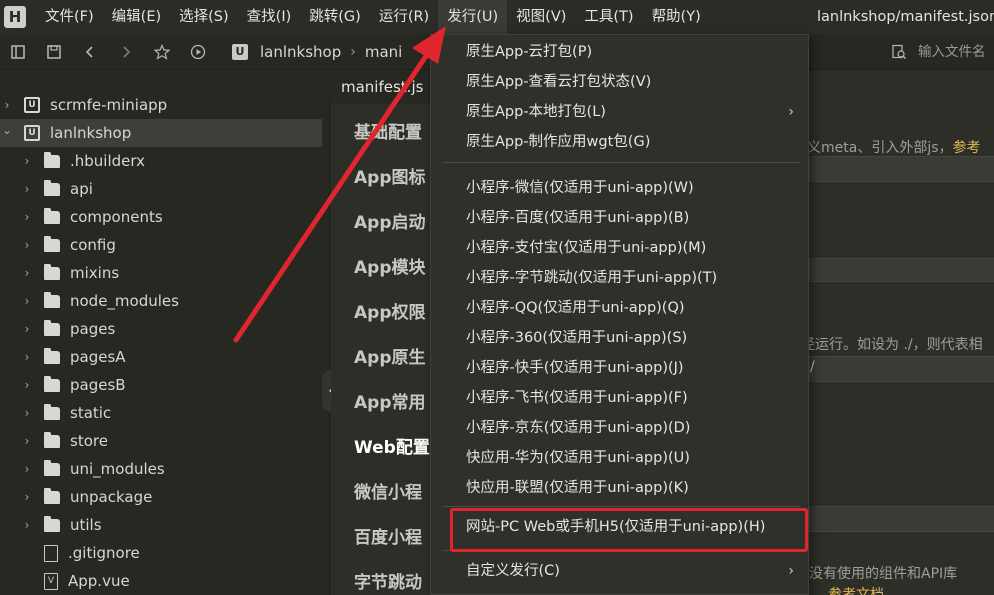 This screenshot has height=595, width=994. What do you see at coordinates (161, 189) in the screenshot?
I see `tree-item-api: › api` at bounding box center [161, 189].